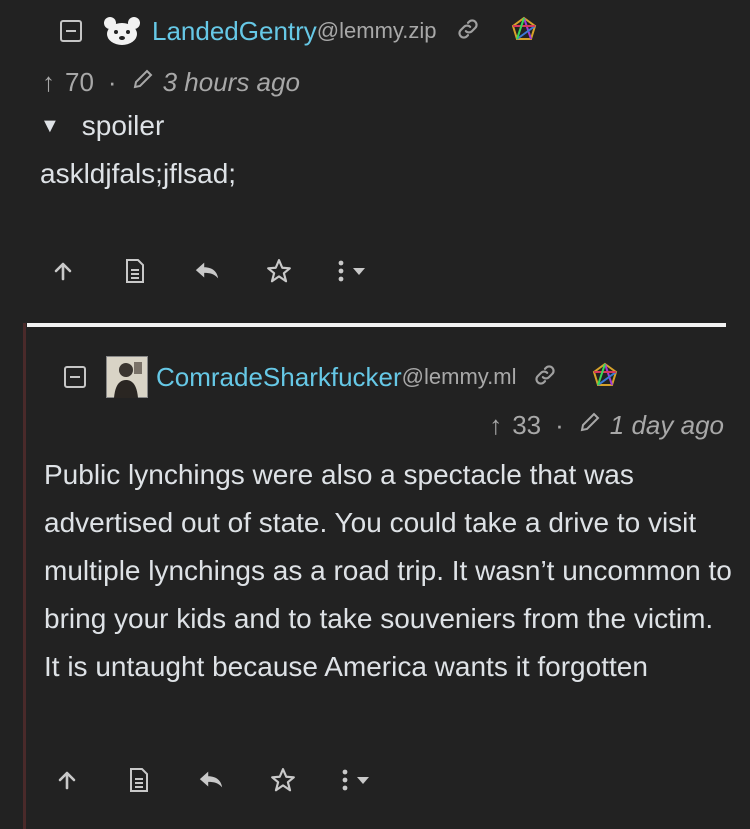 This screenshot has height=829, width=750. I want to click on spoiler-marker-icon: ▼, so click(50, 125).